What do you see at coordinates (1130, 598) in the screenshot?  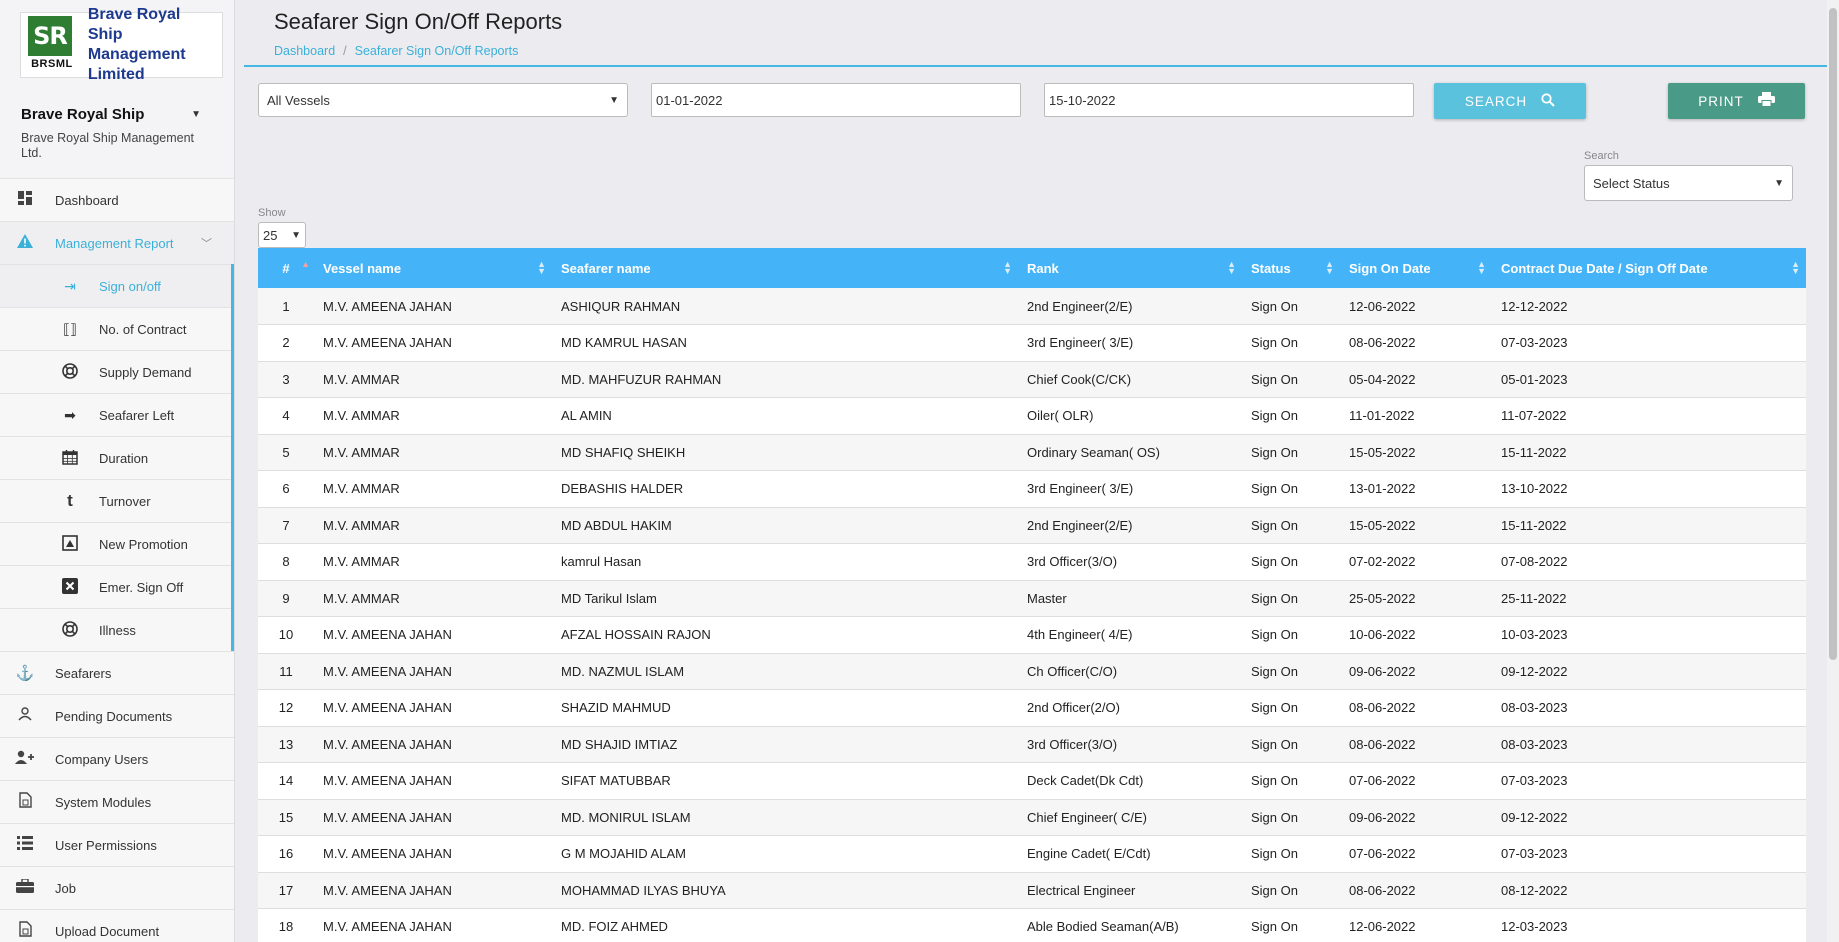 I see `table-cell: Master` at bounding box center [1130, 598].